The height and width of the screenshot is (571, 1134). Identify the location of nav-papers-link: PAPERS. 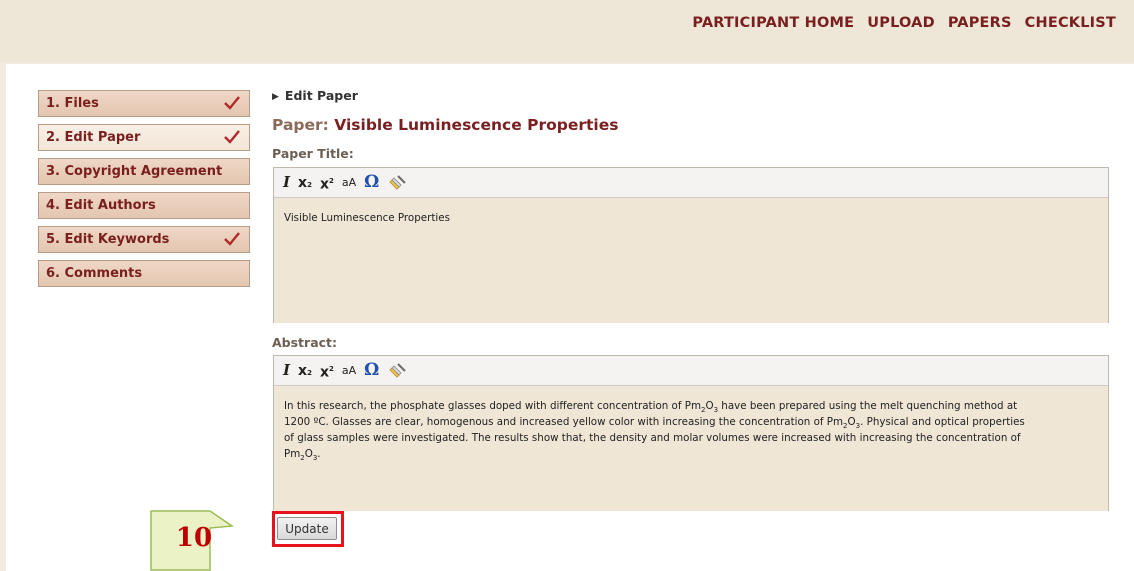
(980, 23).